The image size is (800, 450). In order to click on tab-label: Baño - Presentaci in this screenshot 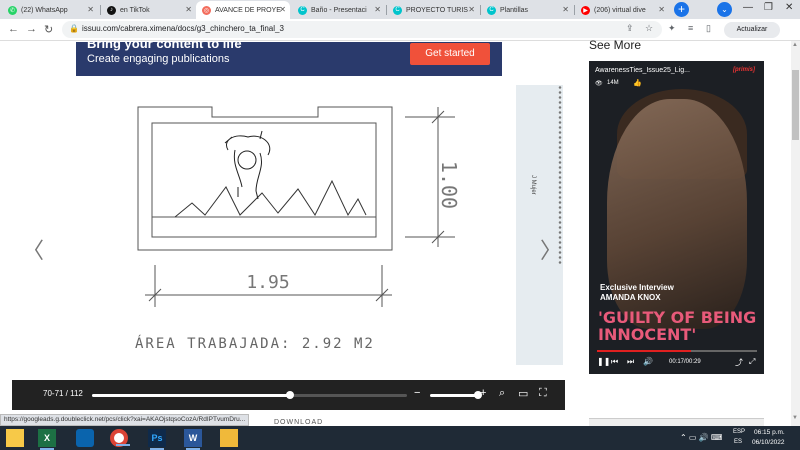, I will do `click(339, 10)`.